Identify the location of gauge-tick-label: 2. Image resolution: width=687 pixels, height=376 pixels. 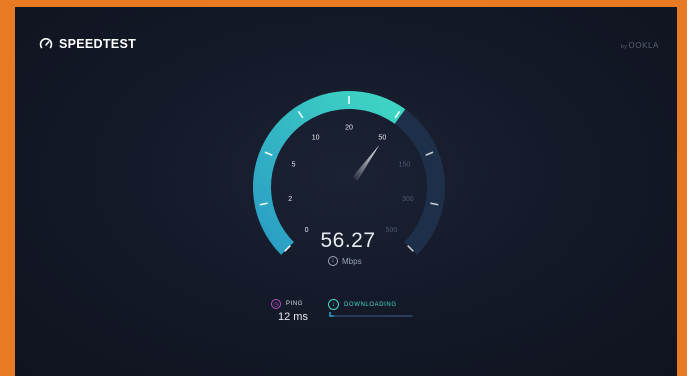
(290, 199).